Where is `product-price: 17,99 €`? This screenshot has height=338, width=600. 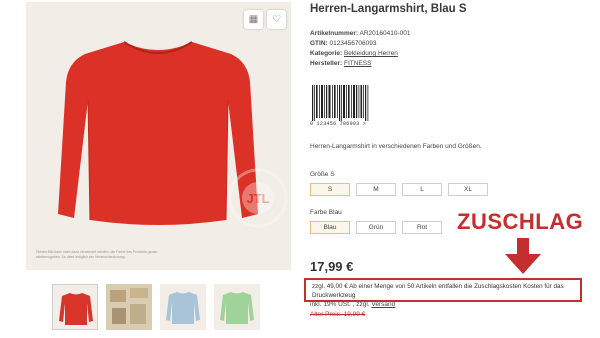 product-price: 17,99 € is located at coordinates (332, 266).